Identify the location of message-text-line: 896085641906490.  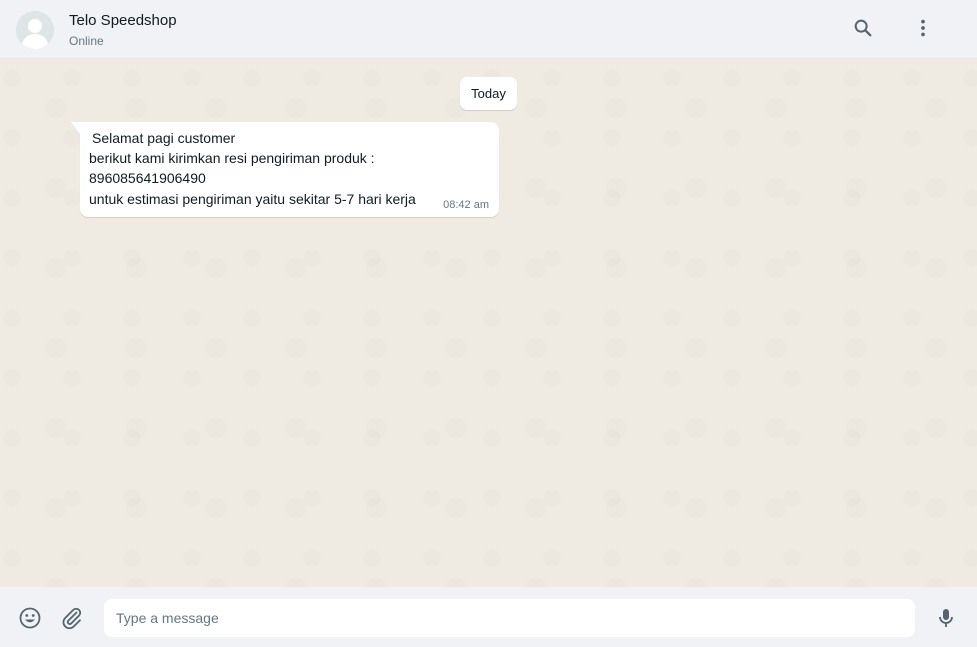
(147, 178).